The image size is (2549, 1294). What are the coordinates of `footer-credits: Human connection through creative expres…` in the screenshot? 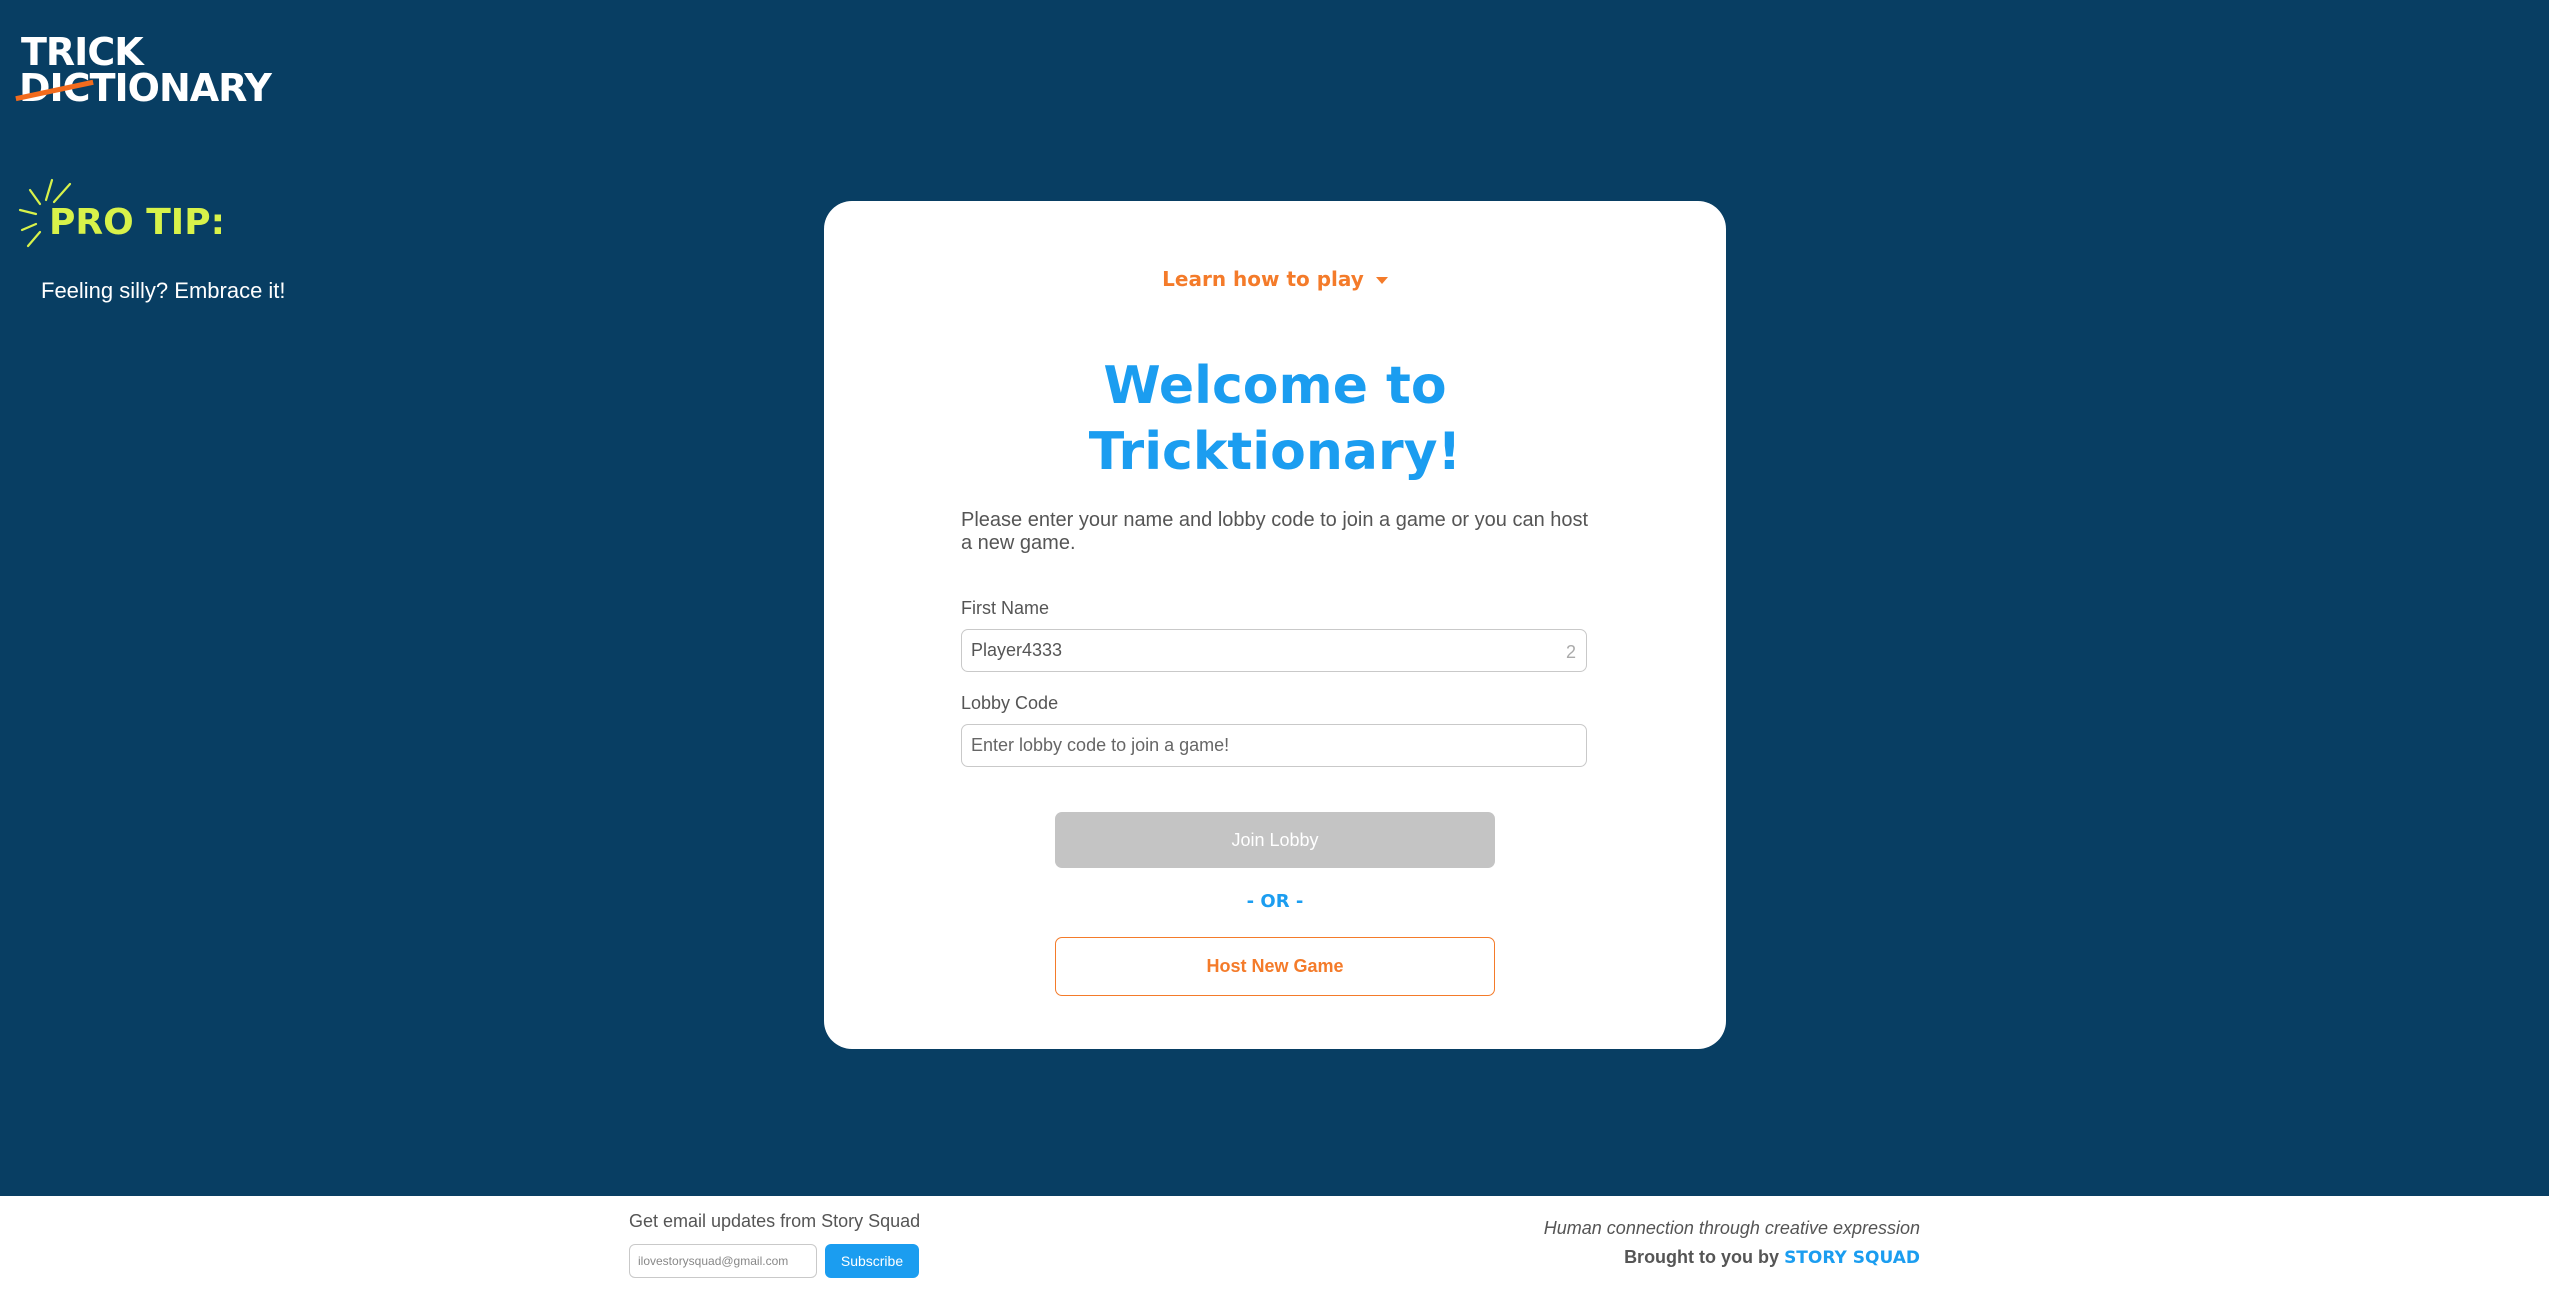 It's located at (1710, 1243).